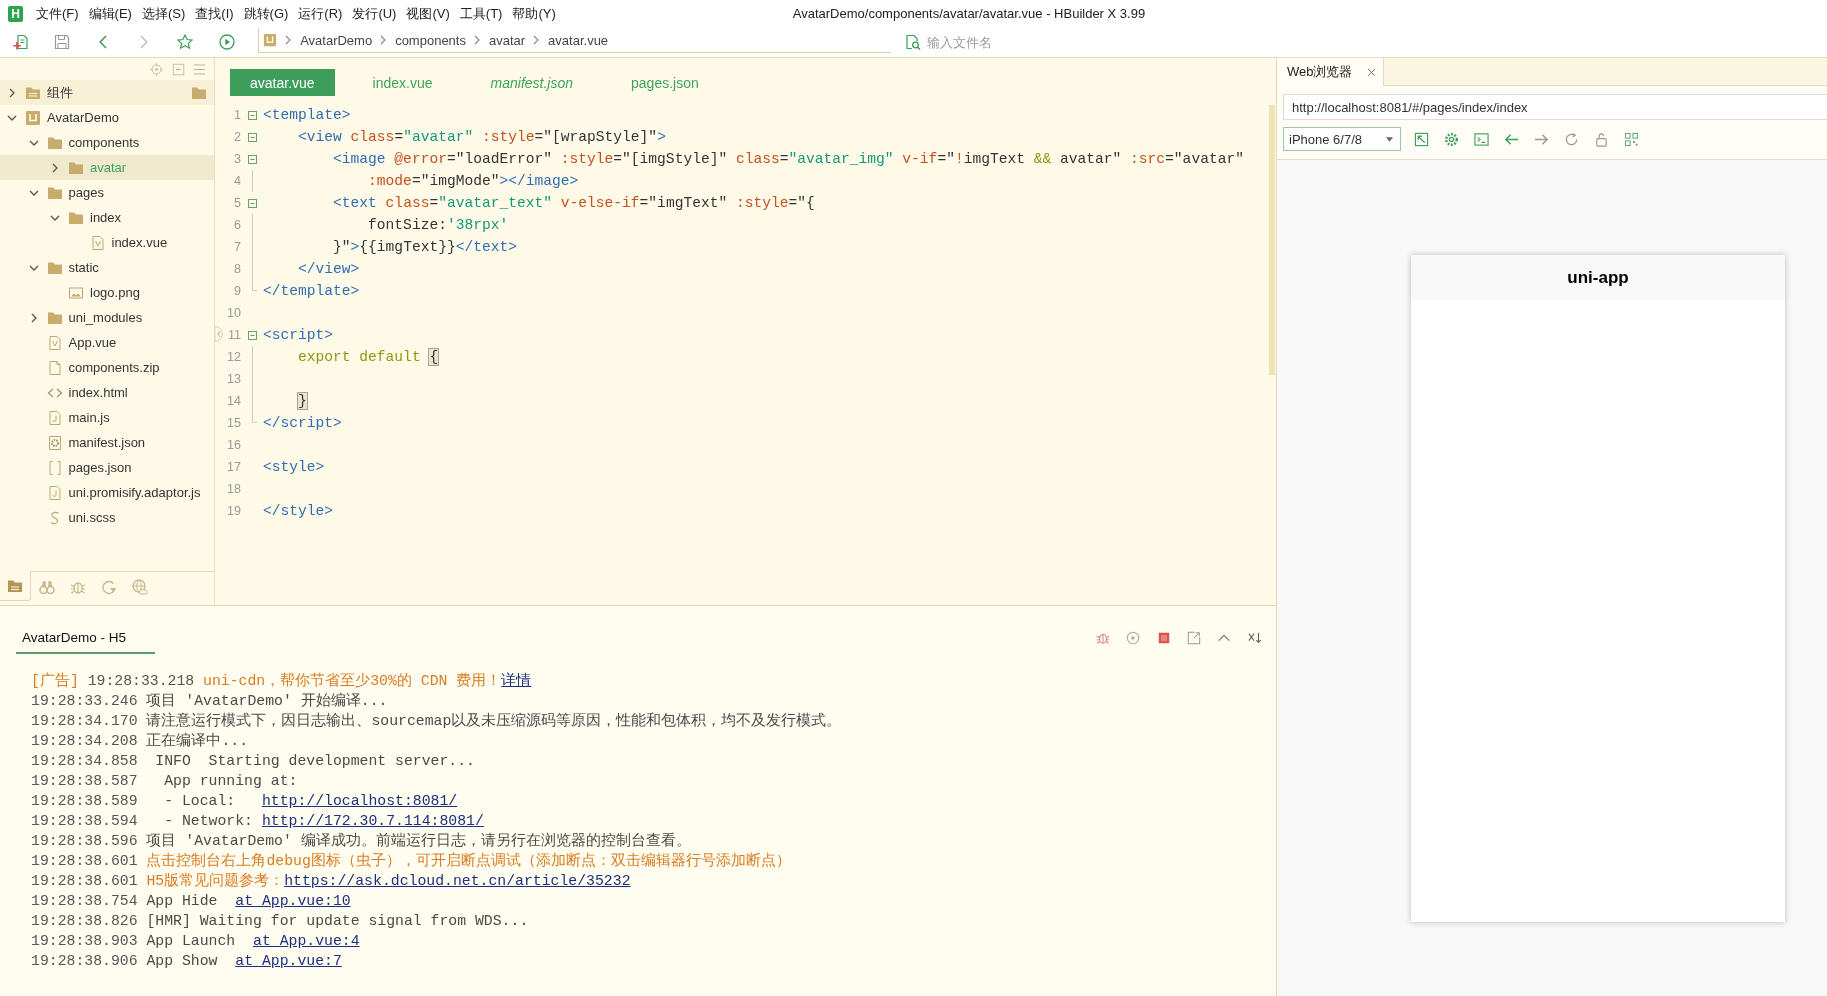 This screenshot has height=996, width=1827. Describe the element at coordinates (237, 159) in the screenshot. I see `line-number: 3` at that location.